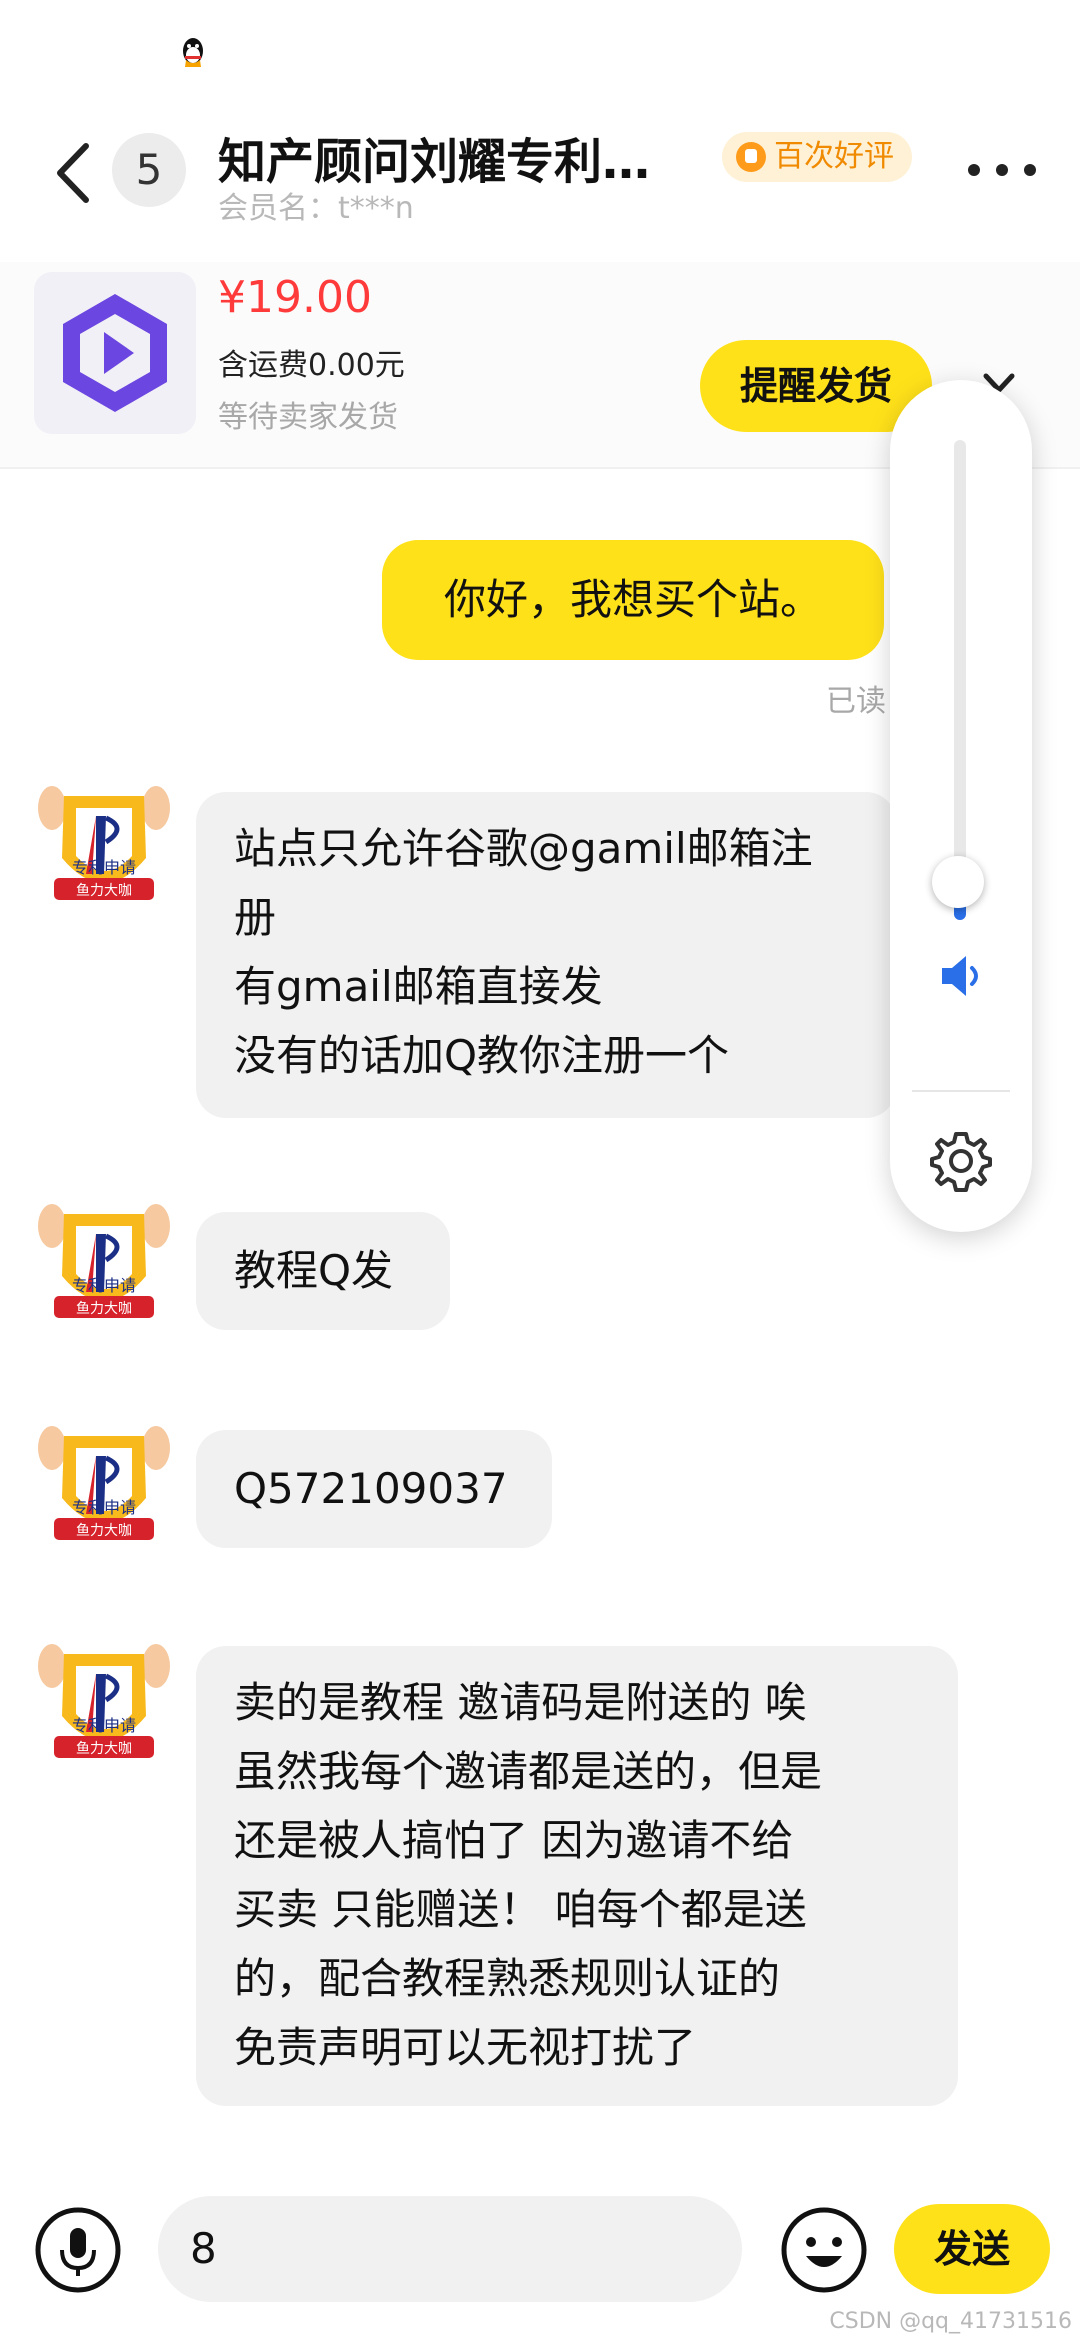 This screenshot has height=2340, width=1080. Describe the element at coordinates (960, 680) in the screenshot. I see `volume-slider-track` at that location.